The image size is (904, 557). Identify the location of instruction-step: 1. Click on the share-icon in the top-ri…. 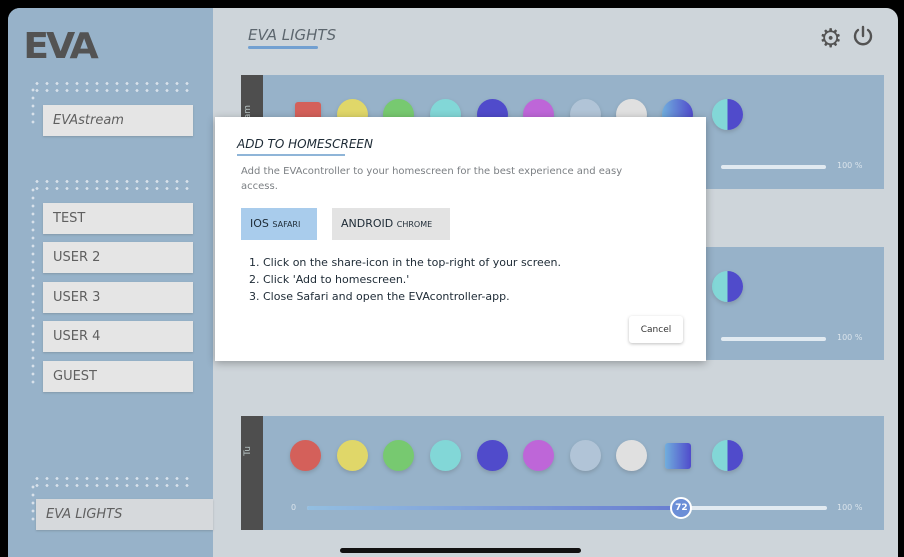
(405, 262).